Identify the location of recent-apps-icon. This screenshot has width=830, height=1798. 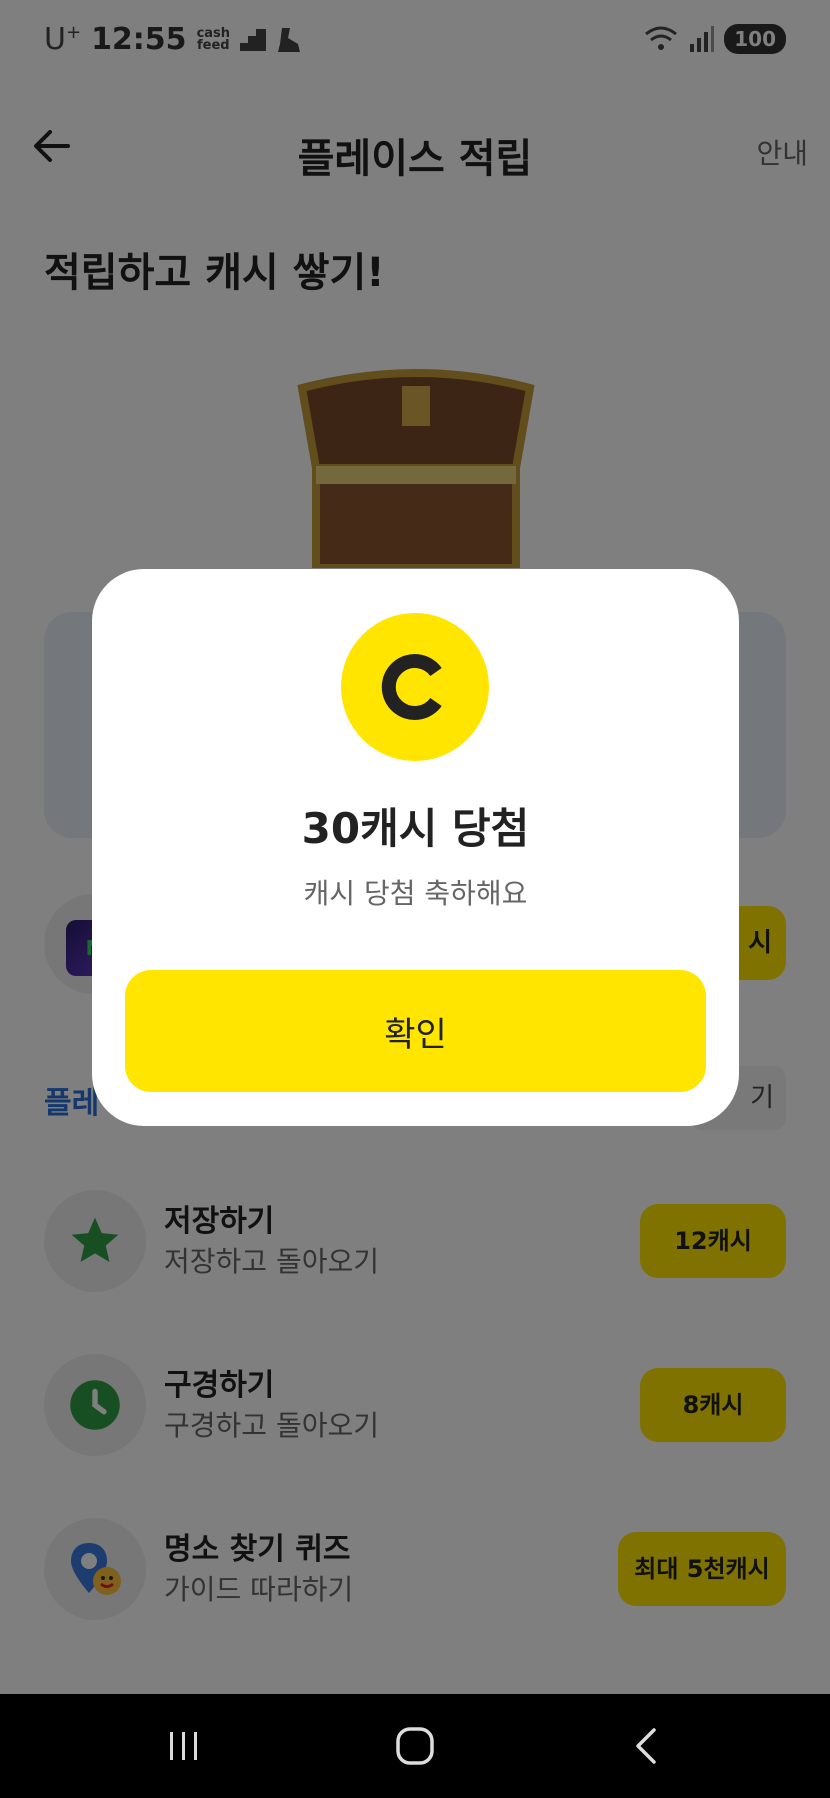
(183, 1746).